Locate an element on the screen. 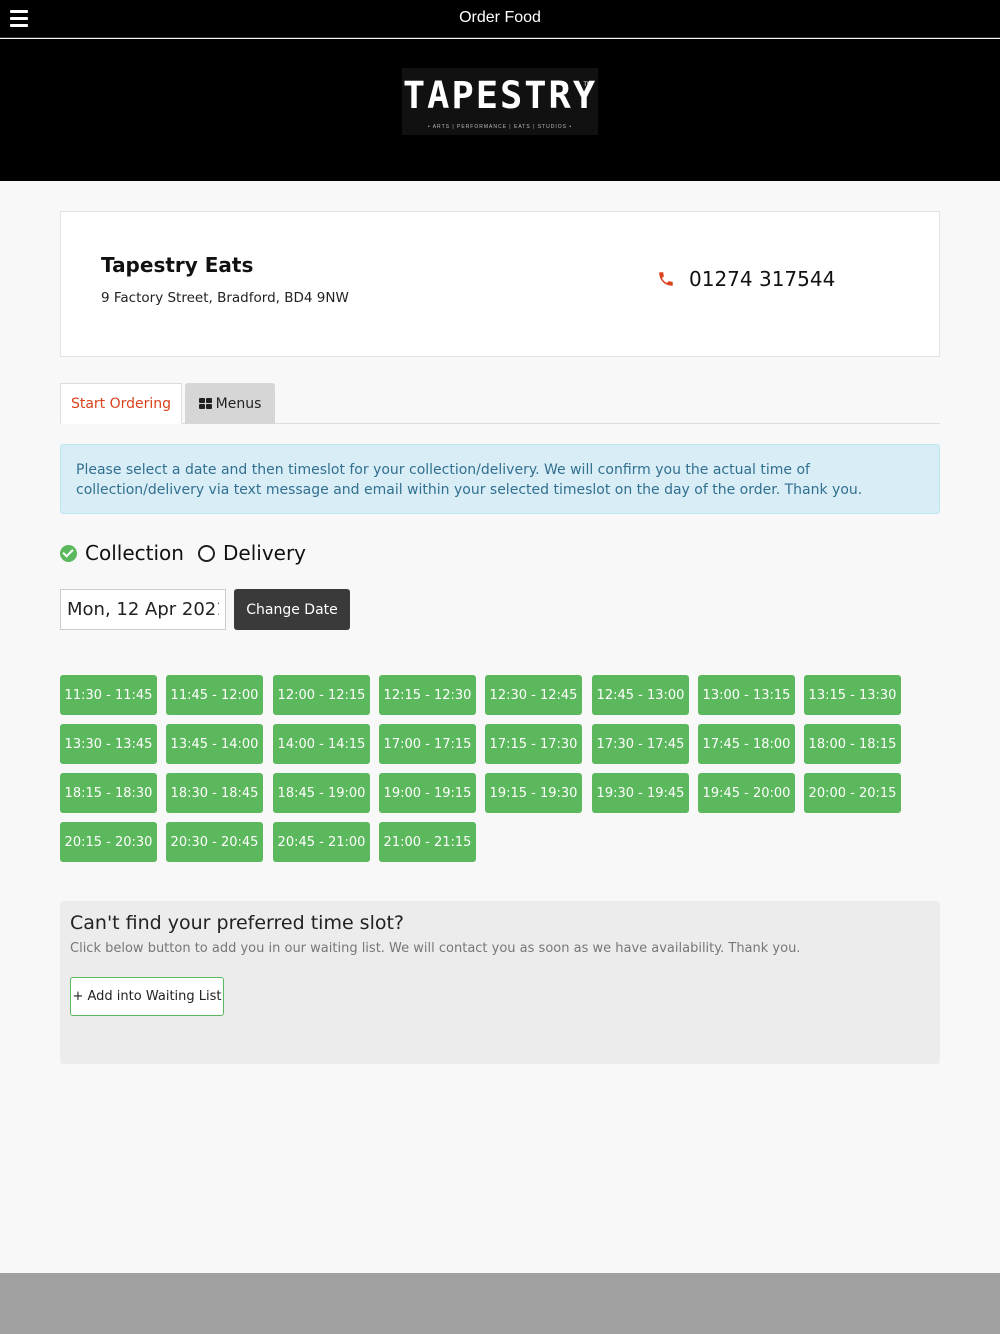 The image size is (1000, 1334). logo-trademark: TM is located at coordinates (587, 85).